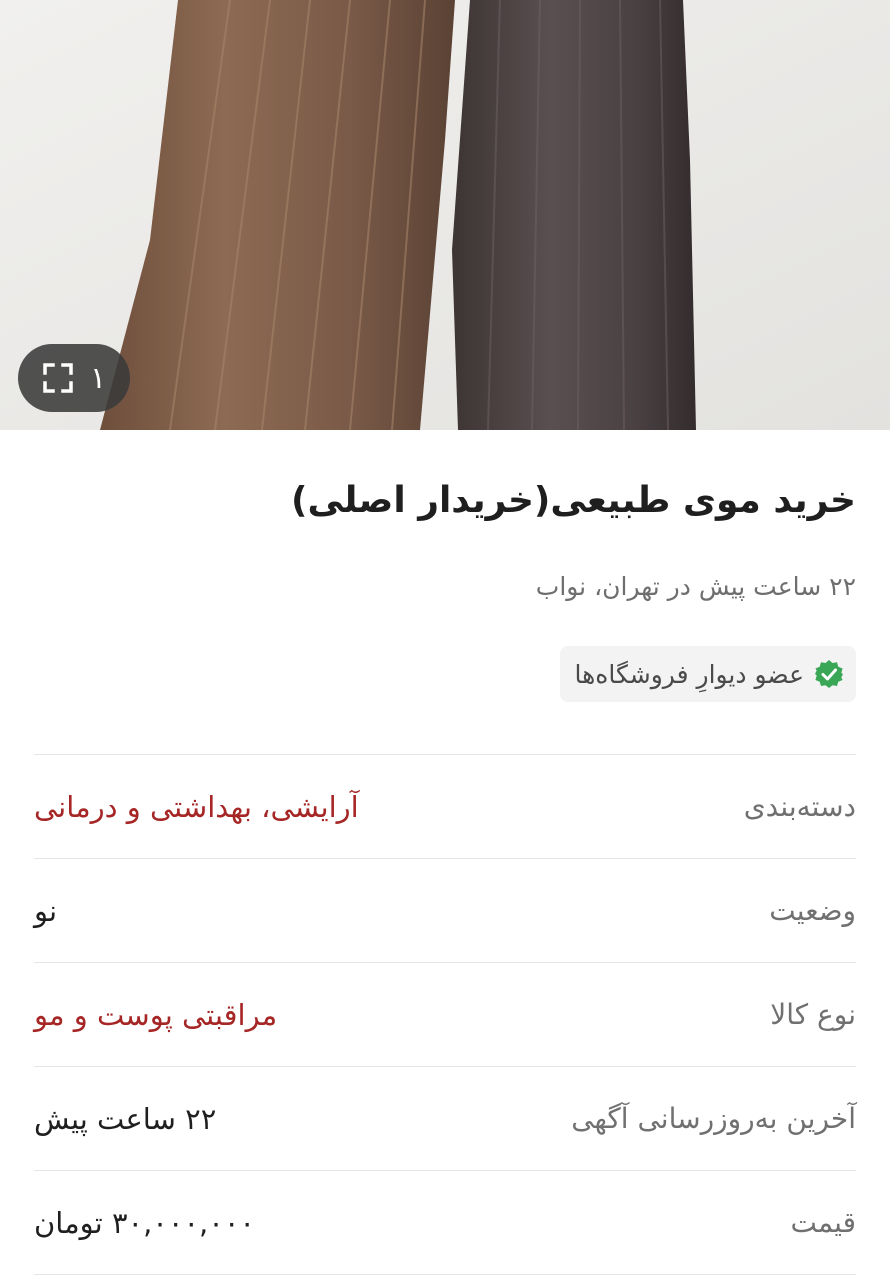  What do you see at coordinates (445, 910) in the screenshot?
I see `detail-row-condition: وضعیت نو` at bounding box center [445, 910].